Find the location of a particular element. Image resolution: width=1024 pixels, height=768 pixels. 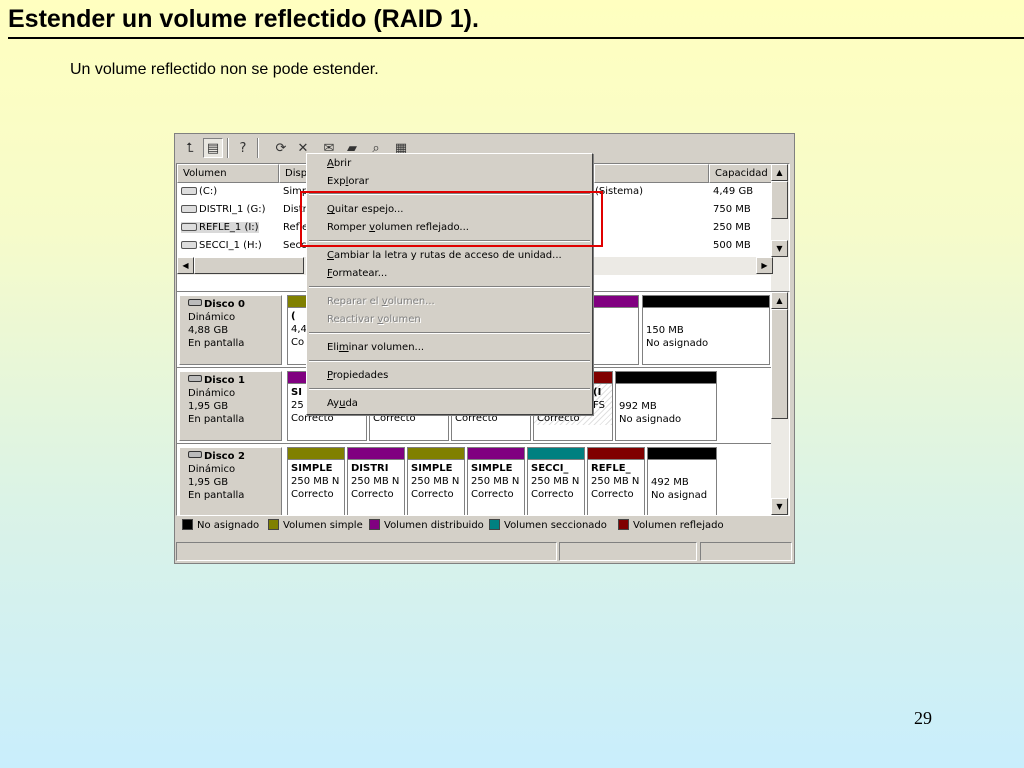

partition-size: 492 MB is located at coordinates (670, 482).